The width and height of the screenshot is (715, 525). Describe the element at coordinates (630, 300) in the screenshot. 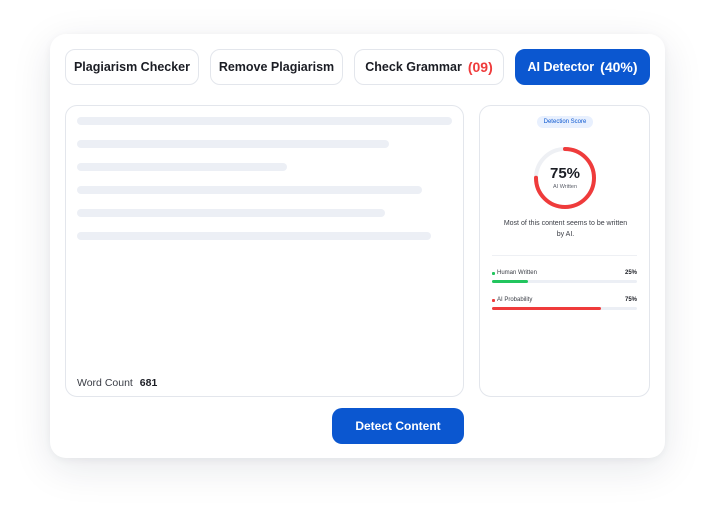

I see `metric-value: 75%` at that location.